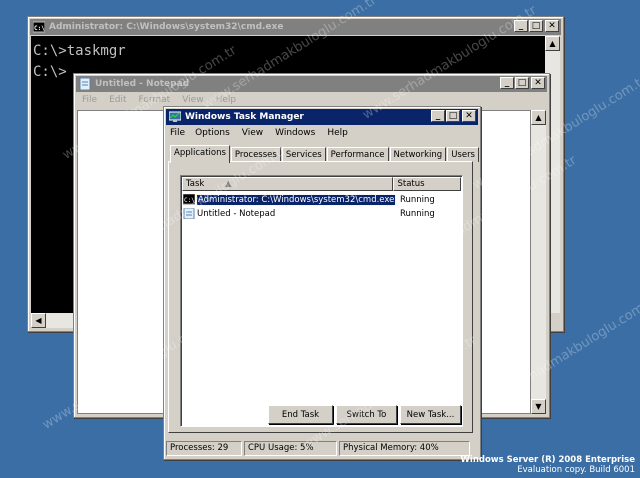 Image resolution: width=640 pixels, height=478 pixels. I want to click on menu-options: Options, so click(212, 133).